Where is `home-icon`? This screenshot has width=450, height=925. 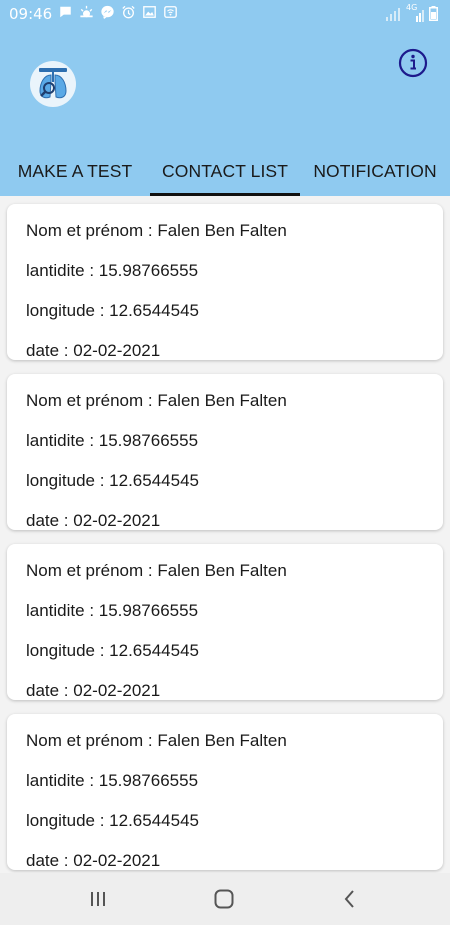 home-icon is located at coordinates (224, 899).